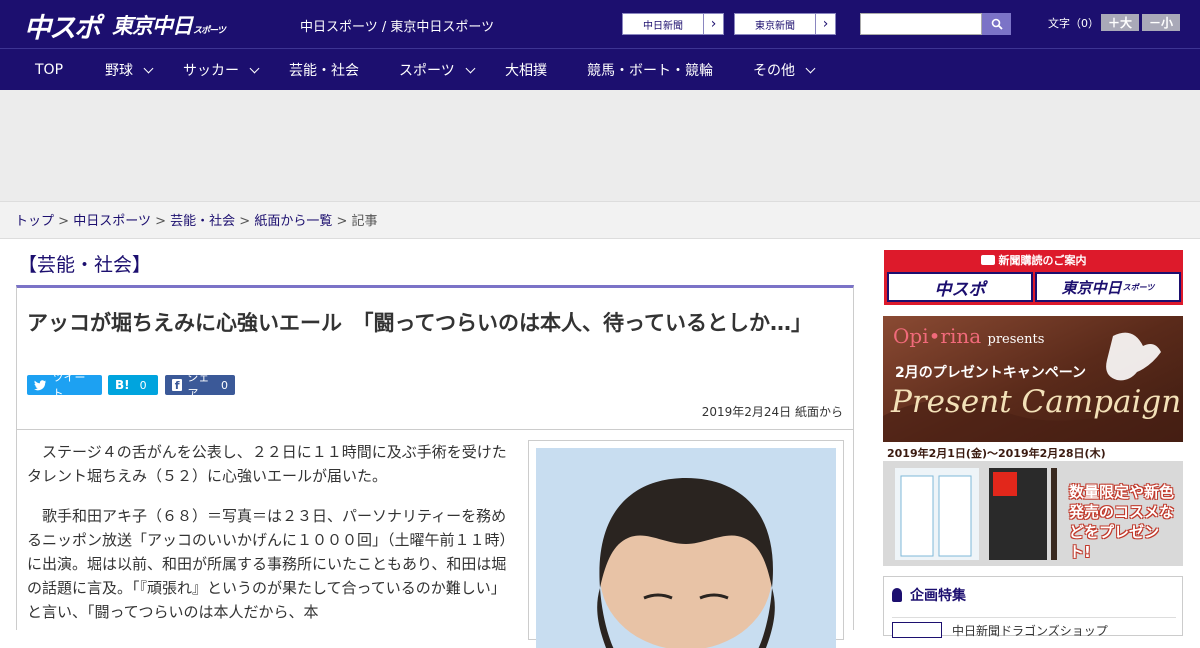  What do you see at coordinates (937, 336) in the screenshot?
I see `ad-brand-name: Opi•rina` at bounding box center [937, 336].